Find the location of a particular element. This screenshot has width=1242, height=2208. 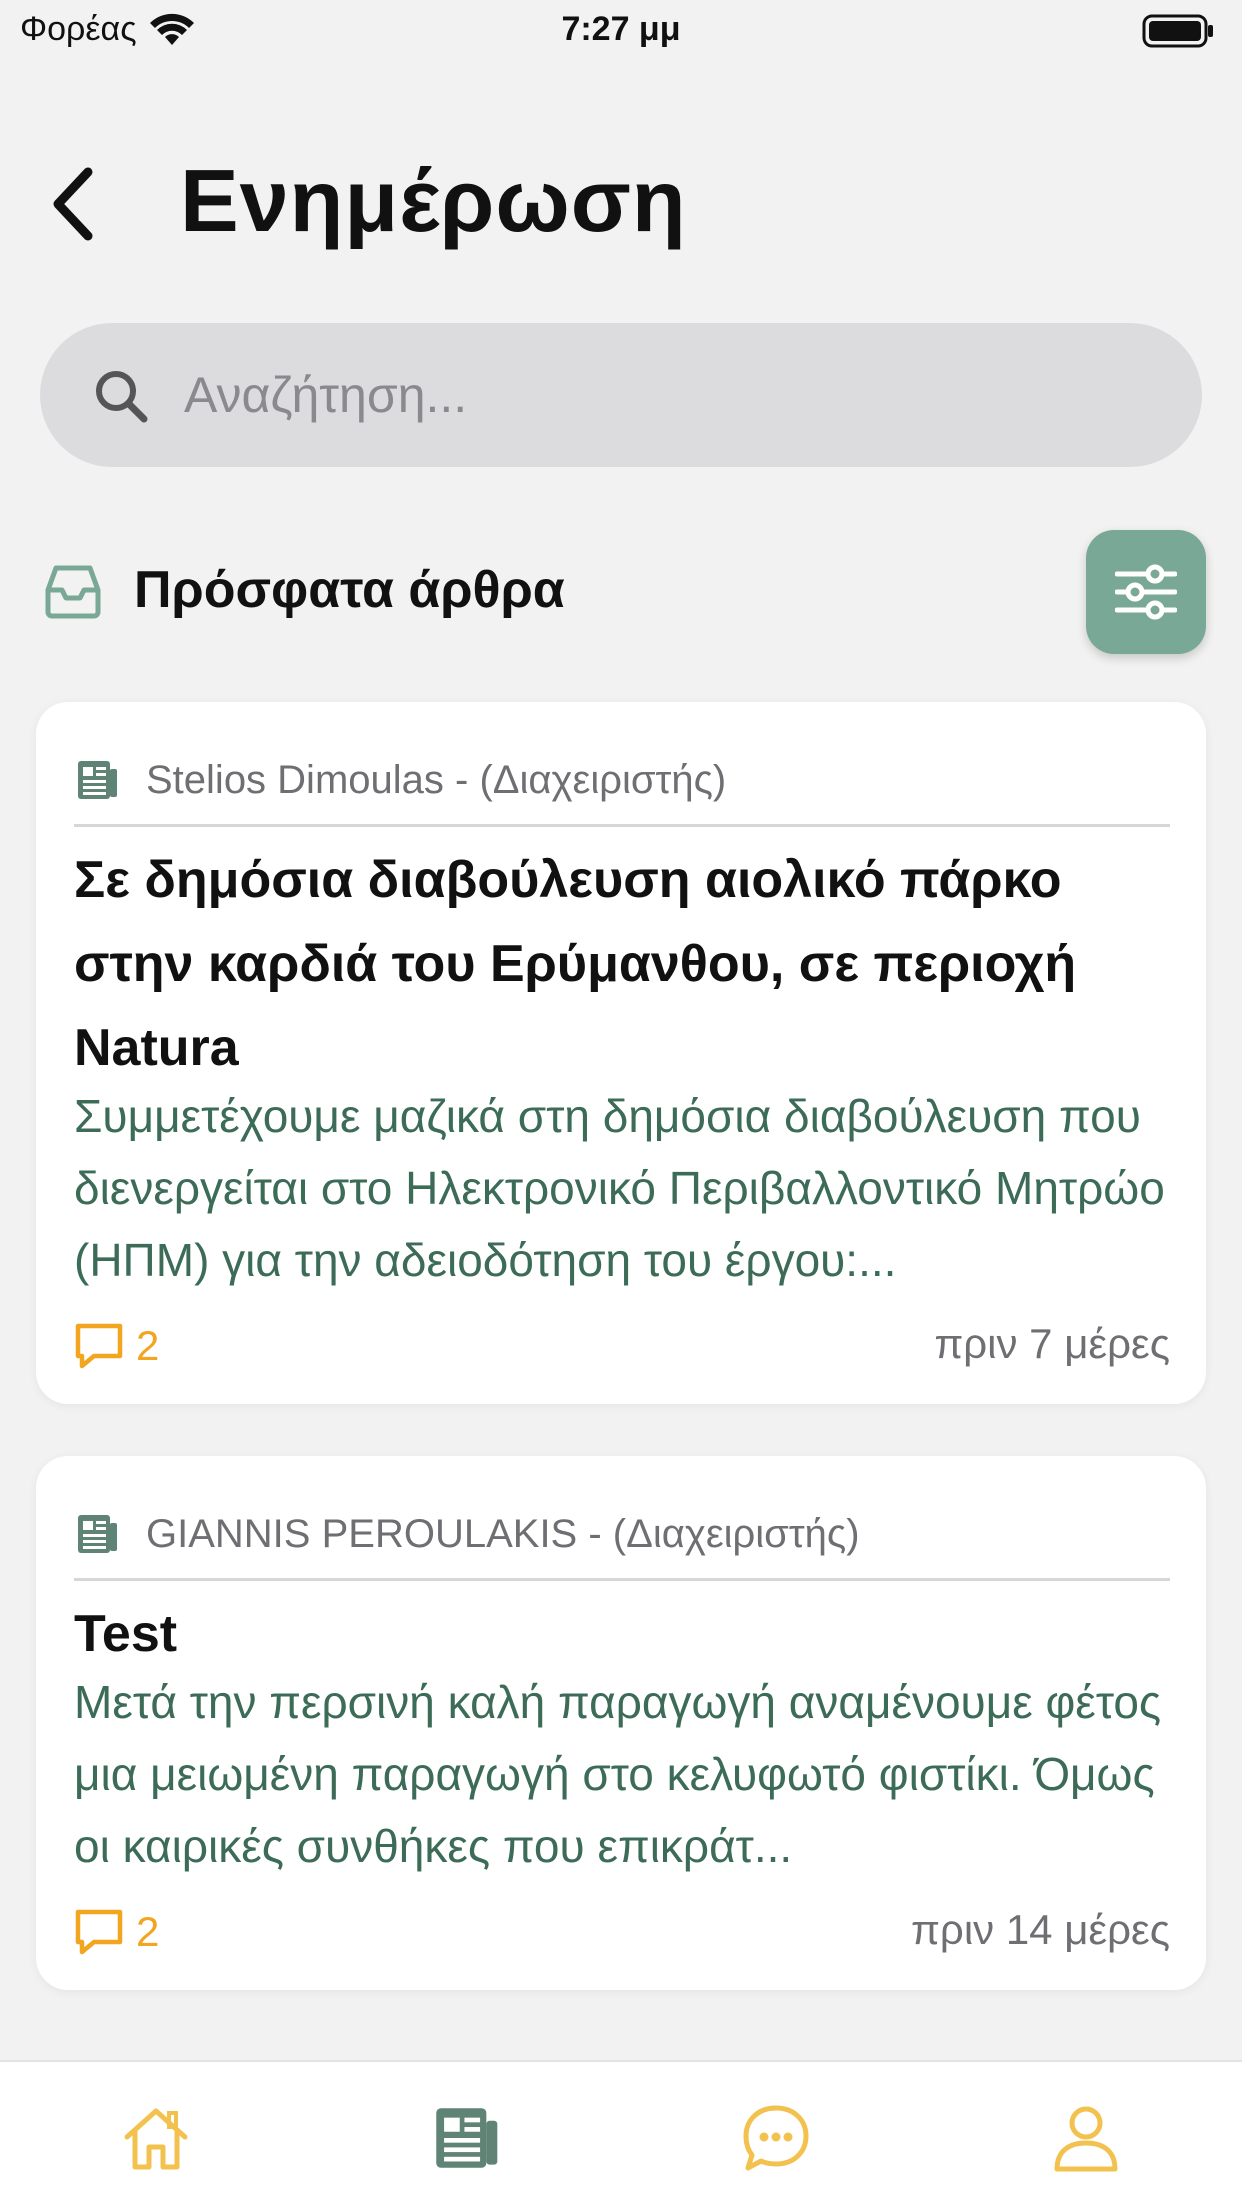

article-author: Stelios Dimoulas - (Διαχειριστής) is located at coordinates (436, 779).